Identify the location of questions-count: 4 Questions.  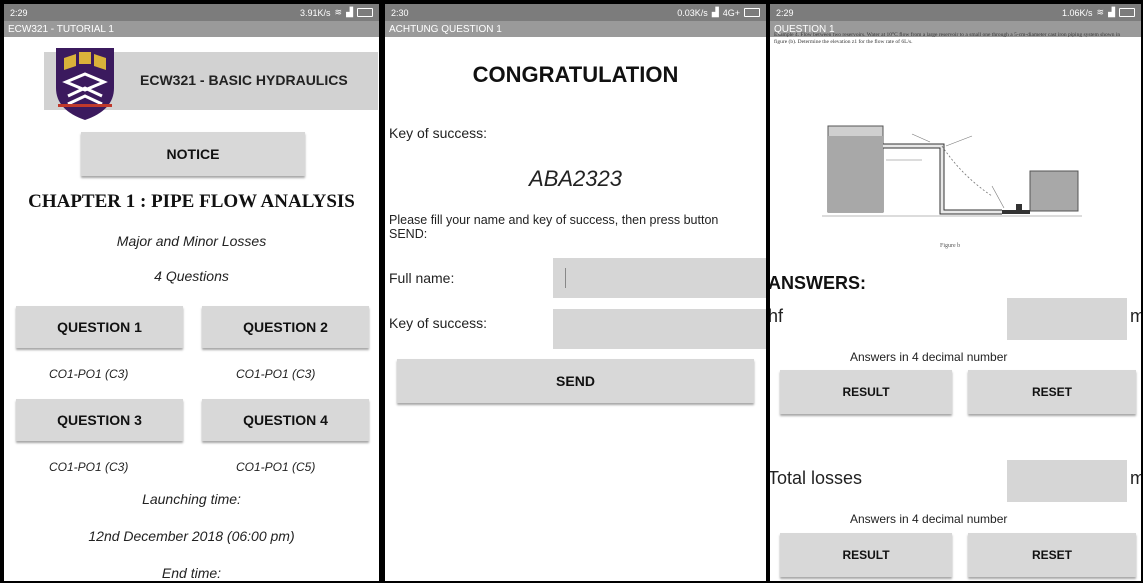
(191, 276).